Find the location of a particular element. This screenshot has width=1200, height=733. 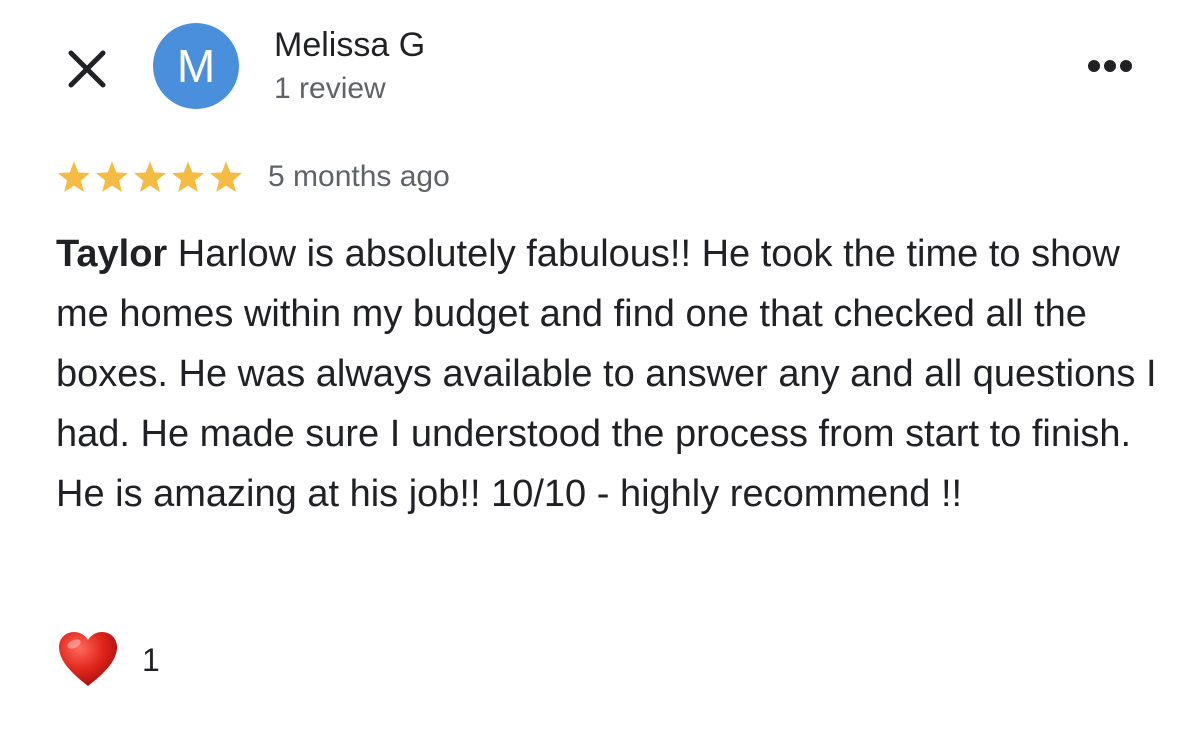

close-icon is located at coordinates (87, 69).